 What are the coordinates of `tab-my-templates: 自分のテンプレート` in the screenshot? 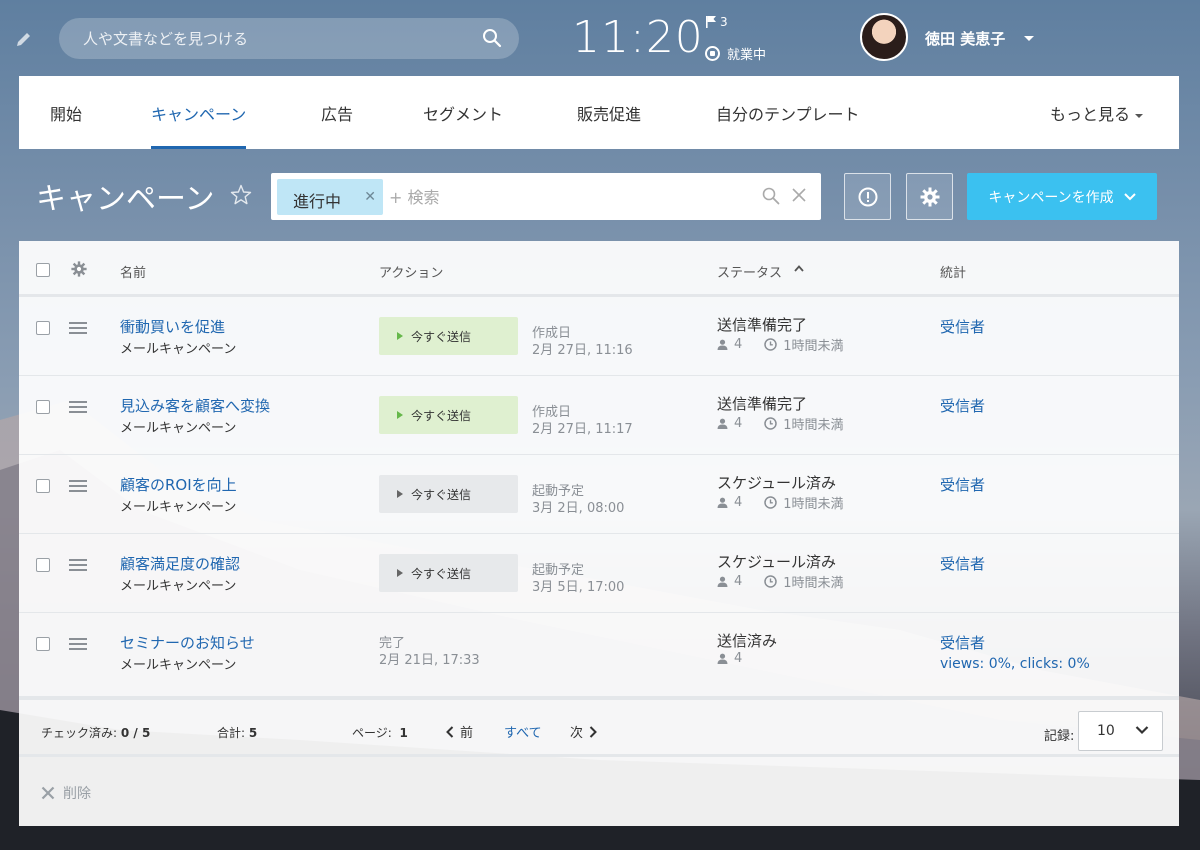 It's located at (788, 112).